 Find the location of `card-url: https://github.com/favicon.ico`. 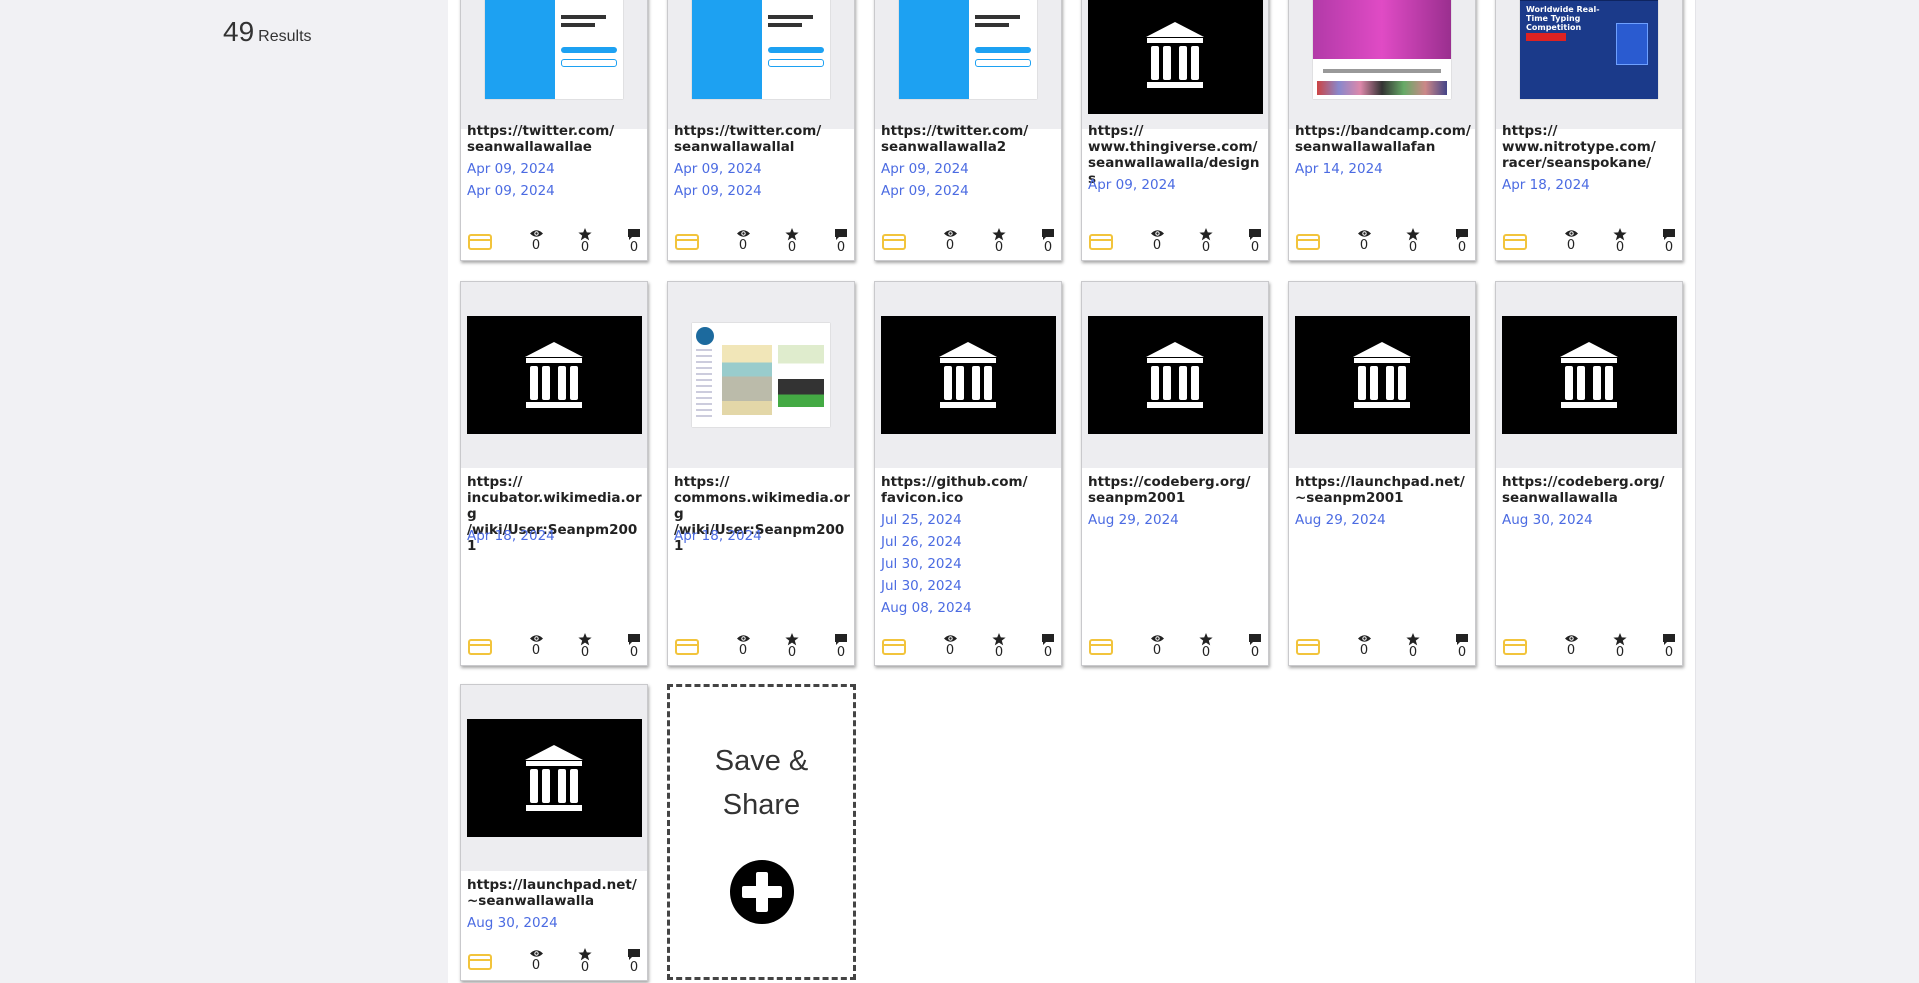

card-url: https://github.com/favicon.ico is located at coordinates (969, 490).